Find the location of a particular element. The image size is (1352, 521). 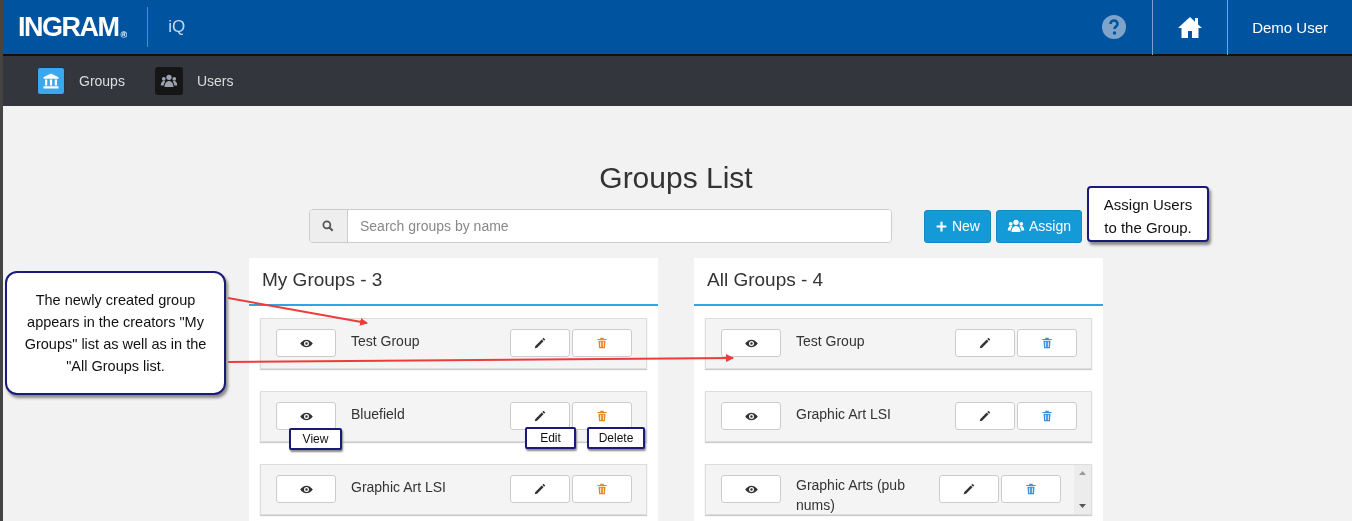

home-icon is located at coordinates (1190, 27).